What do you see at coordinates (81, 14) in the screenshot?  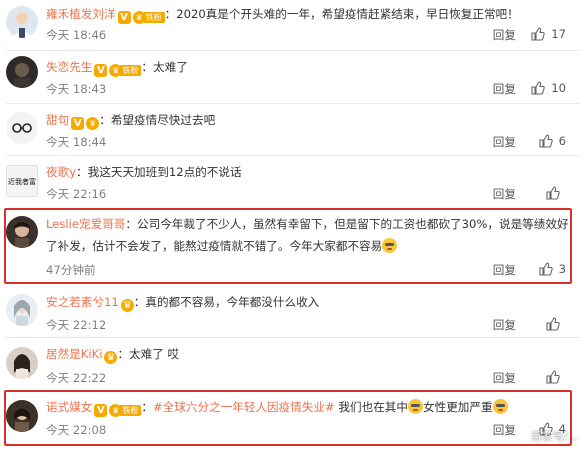 I see `username-link: 雍禾植发刘洋` at bounding box center [81, 14].